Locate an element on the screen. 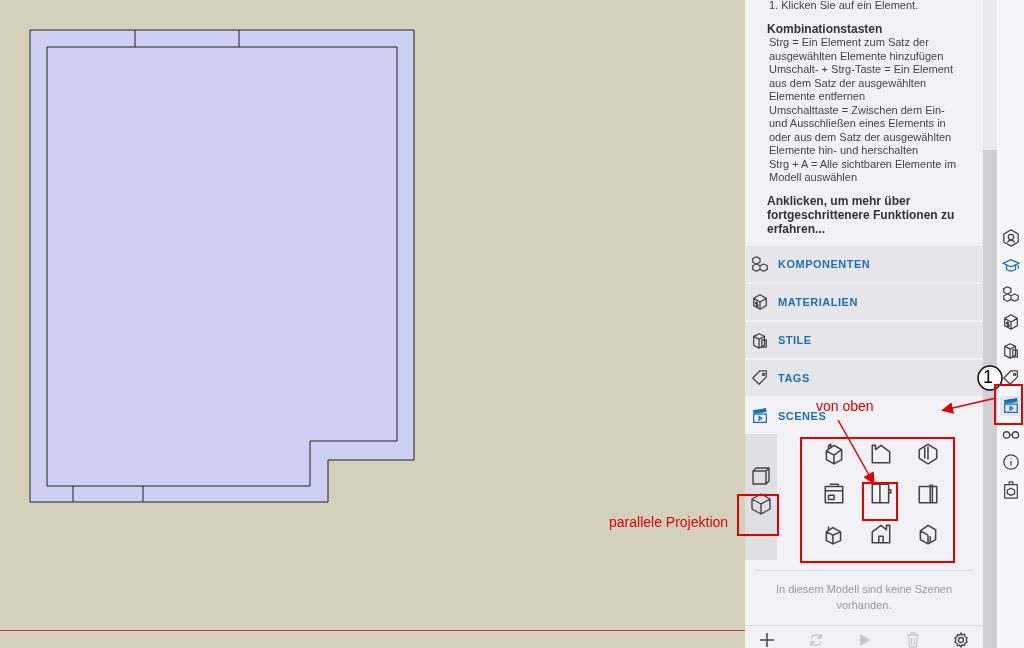  tray-header: TAGS is located at coordinates (864, 378).